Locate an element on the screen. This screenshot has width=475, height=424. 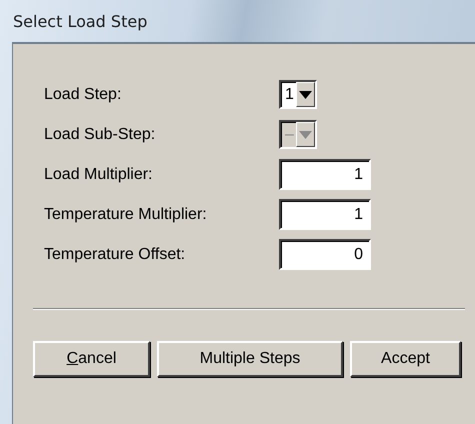
field-label: Temperature Offset: is located at coordinates (115, 255).